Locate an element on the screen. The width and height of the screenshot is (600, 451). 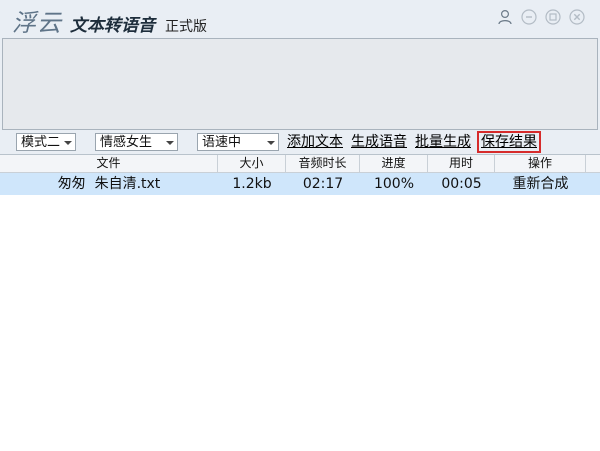
window-controls is located at coordinates (541, 17).